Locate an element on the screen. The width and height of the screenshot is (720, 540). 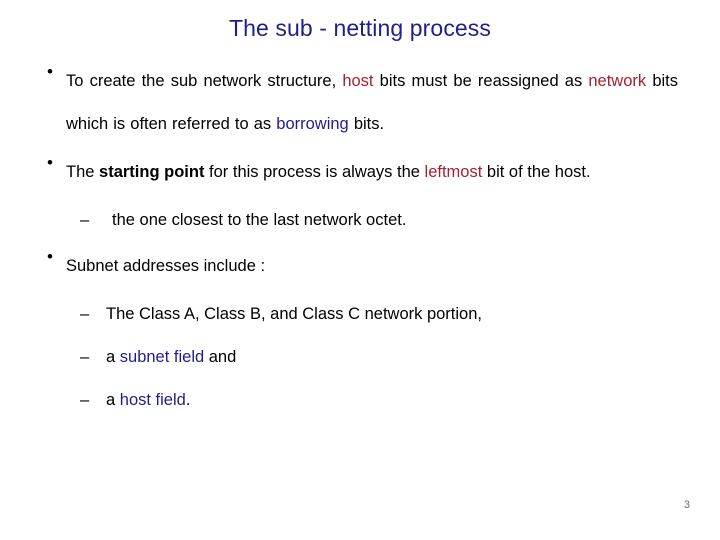
sub-bullet-item-3: – a subnet field and is located at coordinates (360, 357).